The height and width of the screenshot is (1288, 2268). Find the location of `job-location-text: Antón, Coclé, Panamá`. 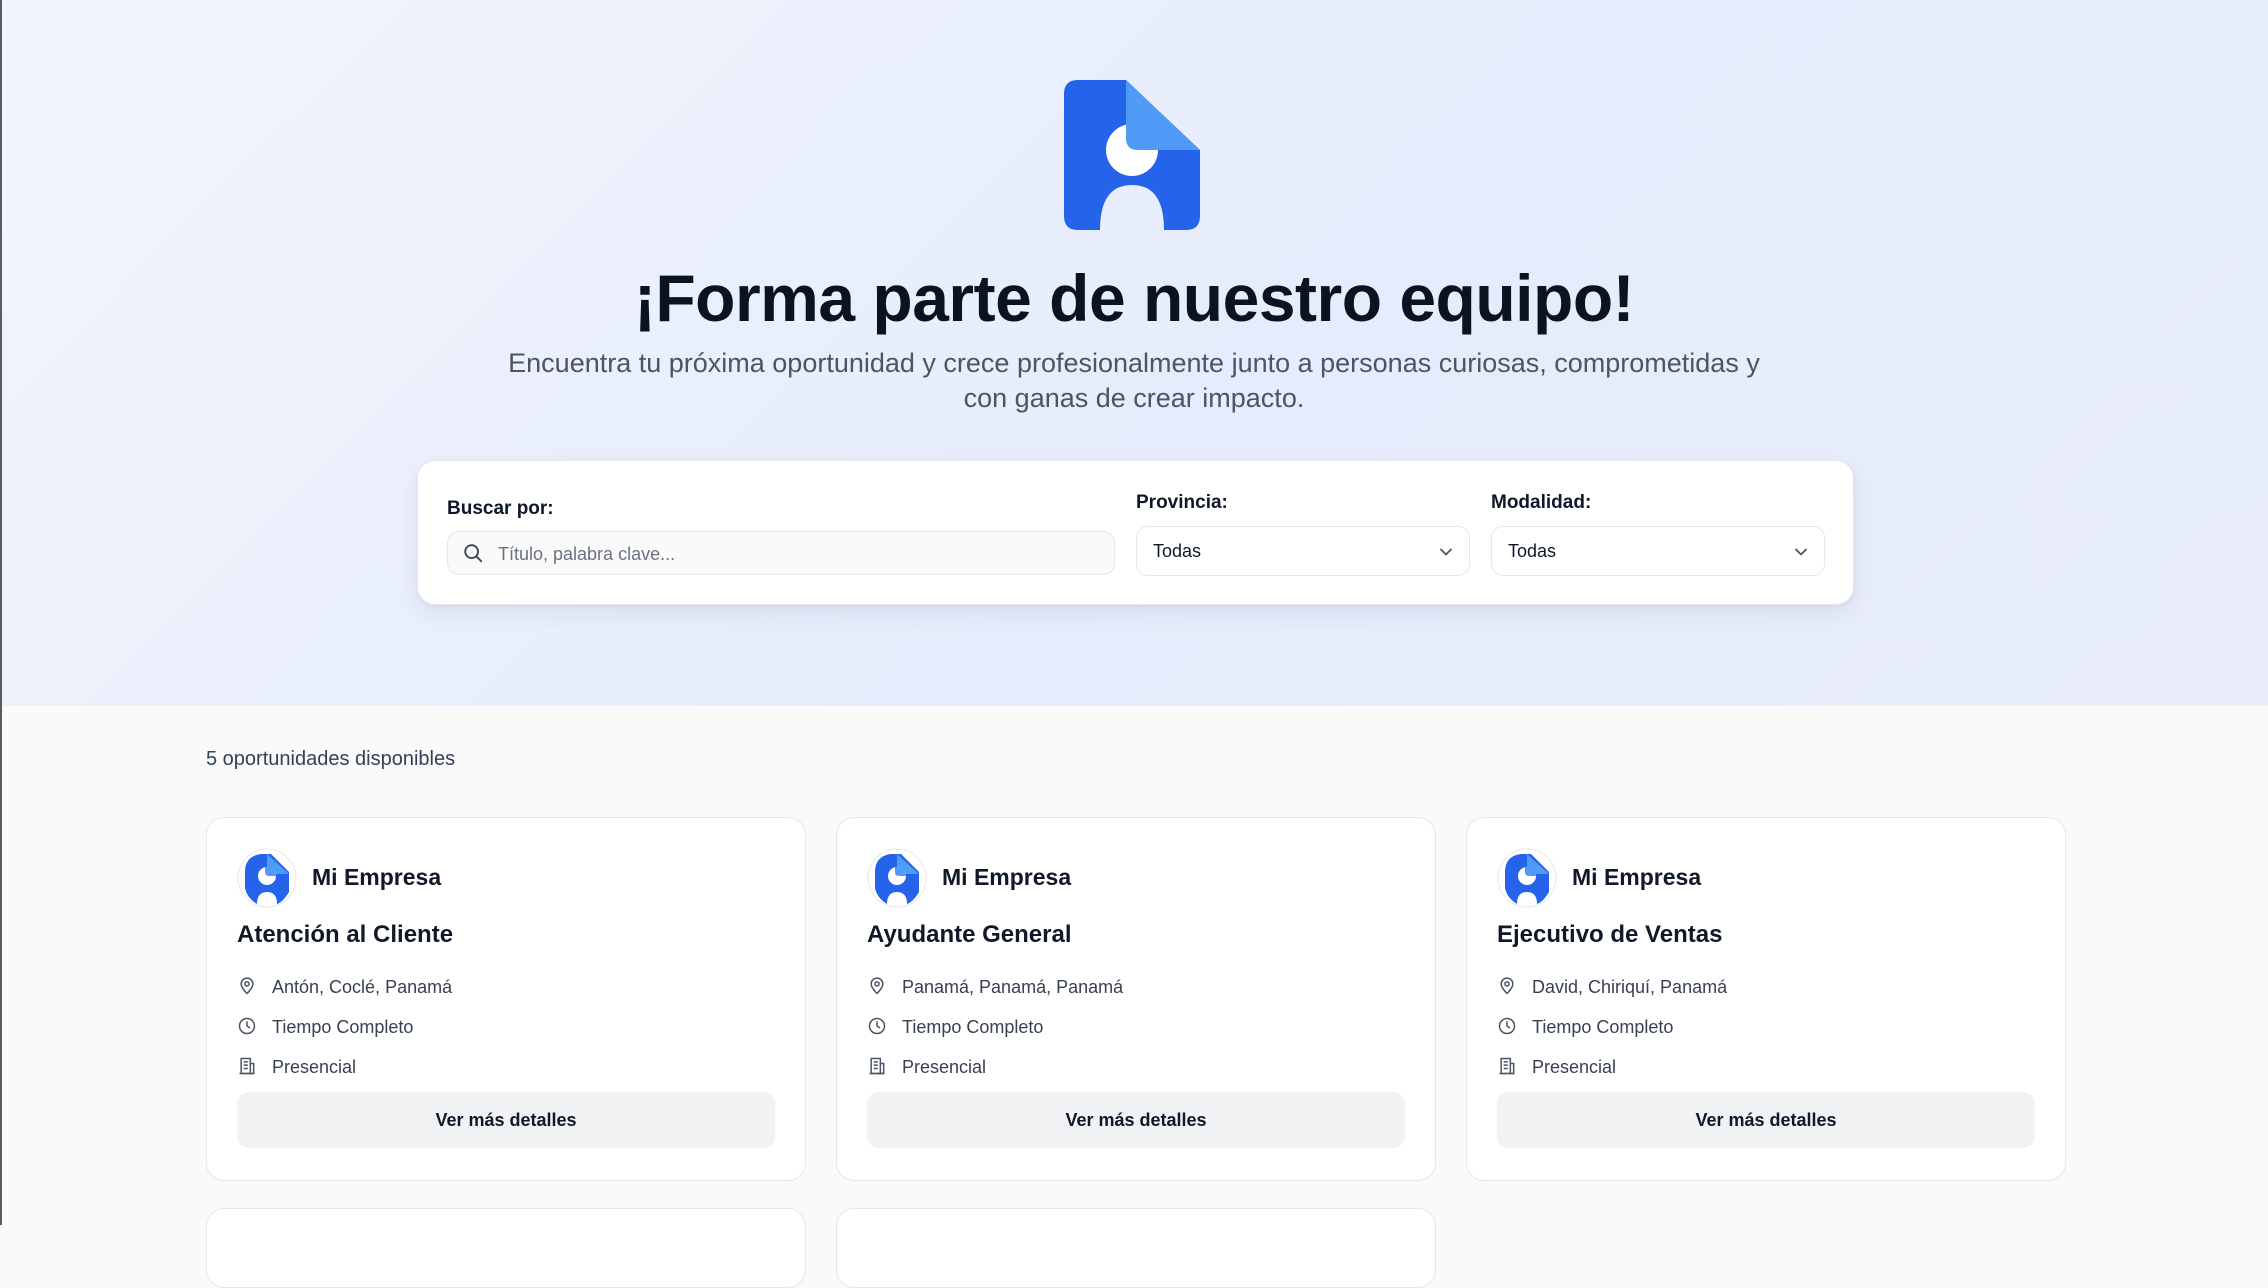

job-location-text: Antón, Coclé, Panamá is located at coordinates (362, 987).